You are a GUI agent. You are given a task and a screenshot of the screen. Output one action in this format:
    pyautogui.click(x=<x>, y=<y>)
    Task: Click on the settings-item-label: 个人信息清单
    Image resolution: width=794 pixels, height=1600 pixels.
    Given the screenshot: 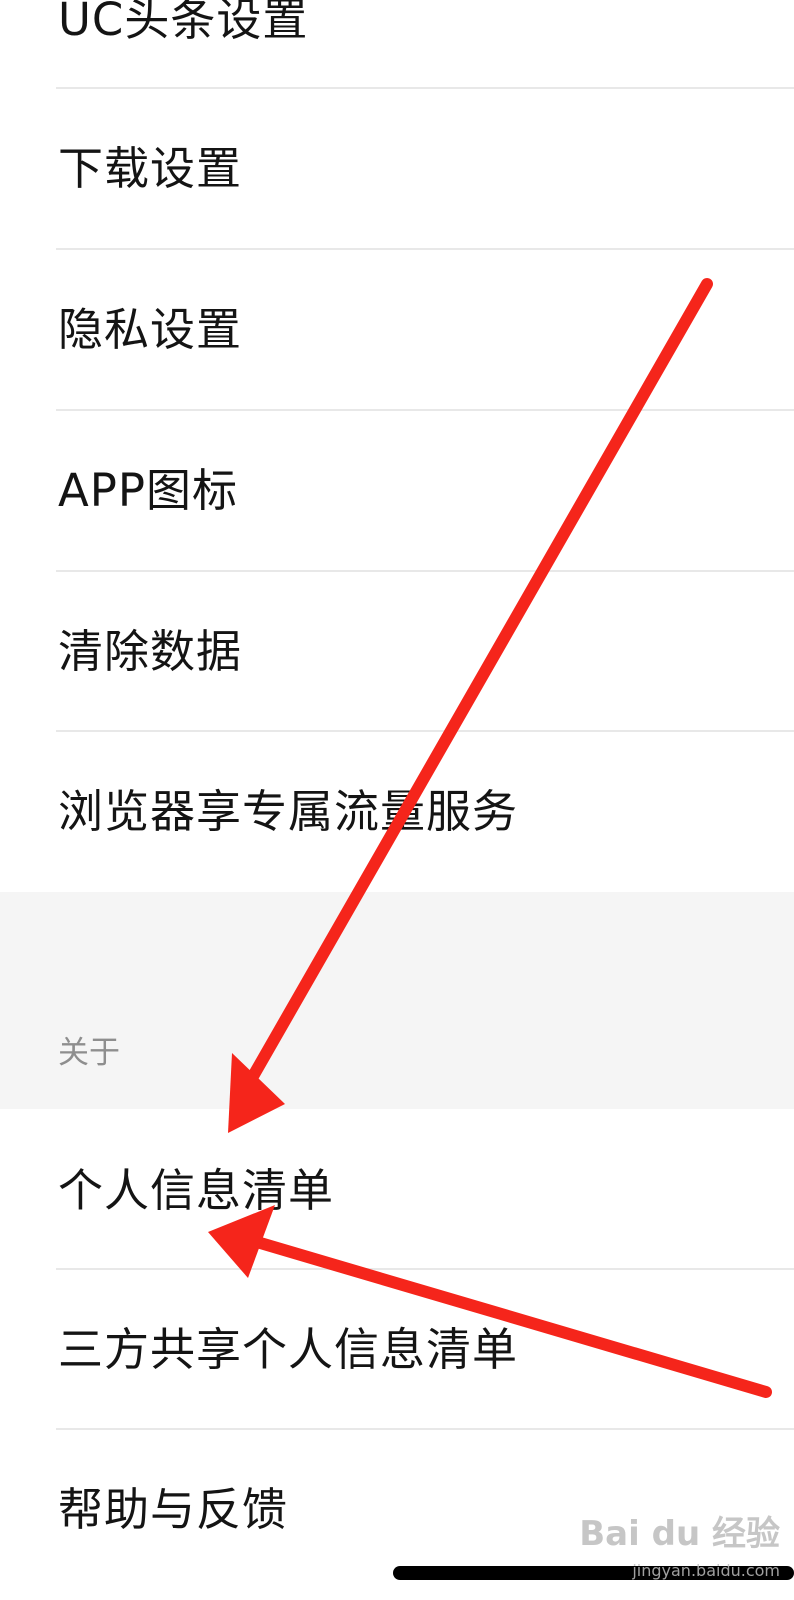 What is the action you would take?
    pyautogui.click(x=196, y=1190)
    